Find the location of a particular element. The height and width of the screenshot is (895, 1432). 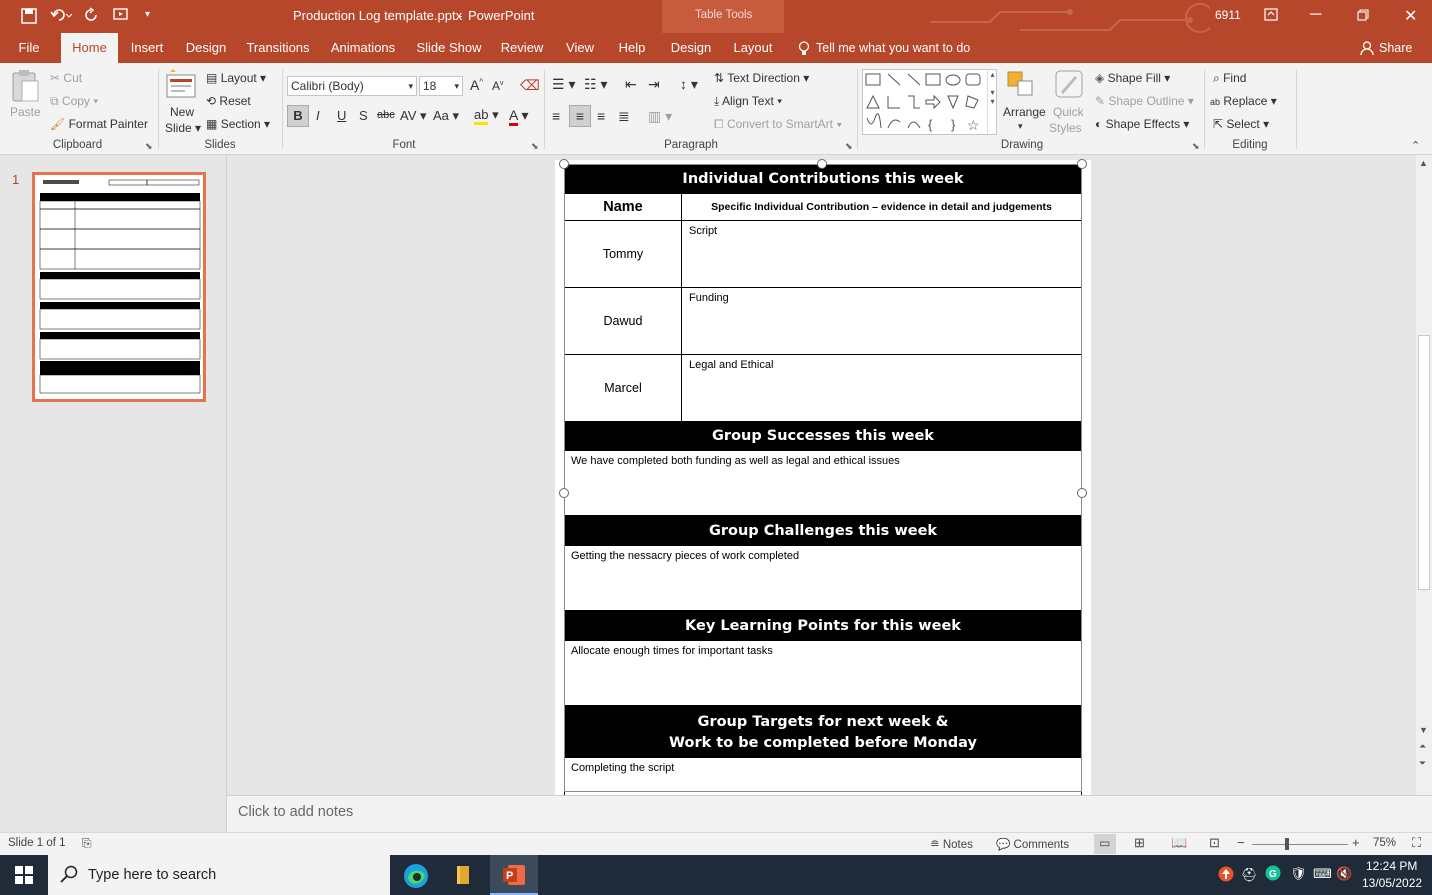

underline-icon: U is located at coordinates (341, 115).